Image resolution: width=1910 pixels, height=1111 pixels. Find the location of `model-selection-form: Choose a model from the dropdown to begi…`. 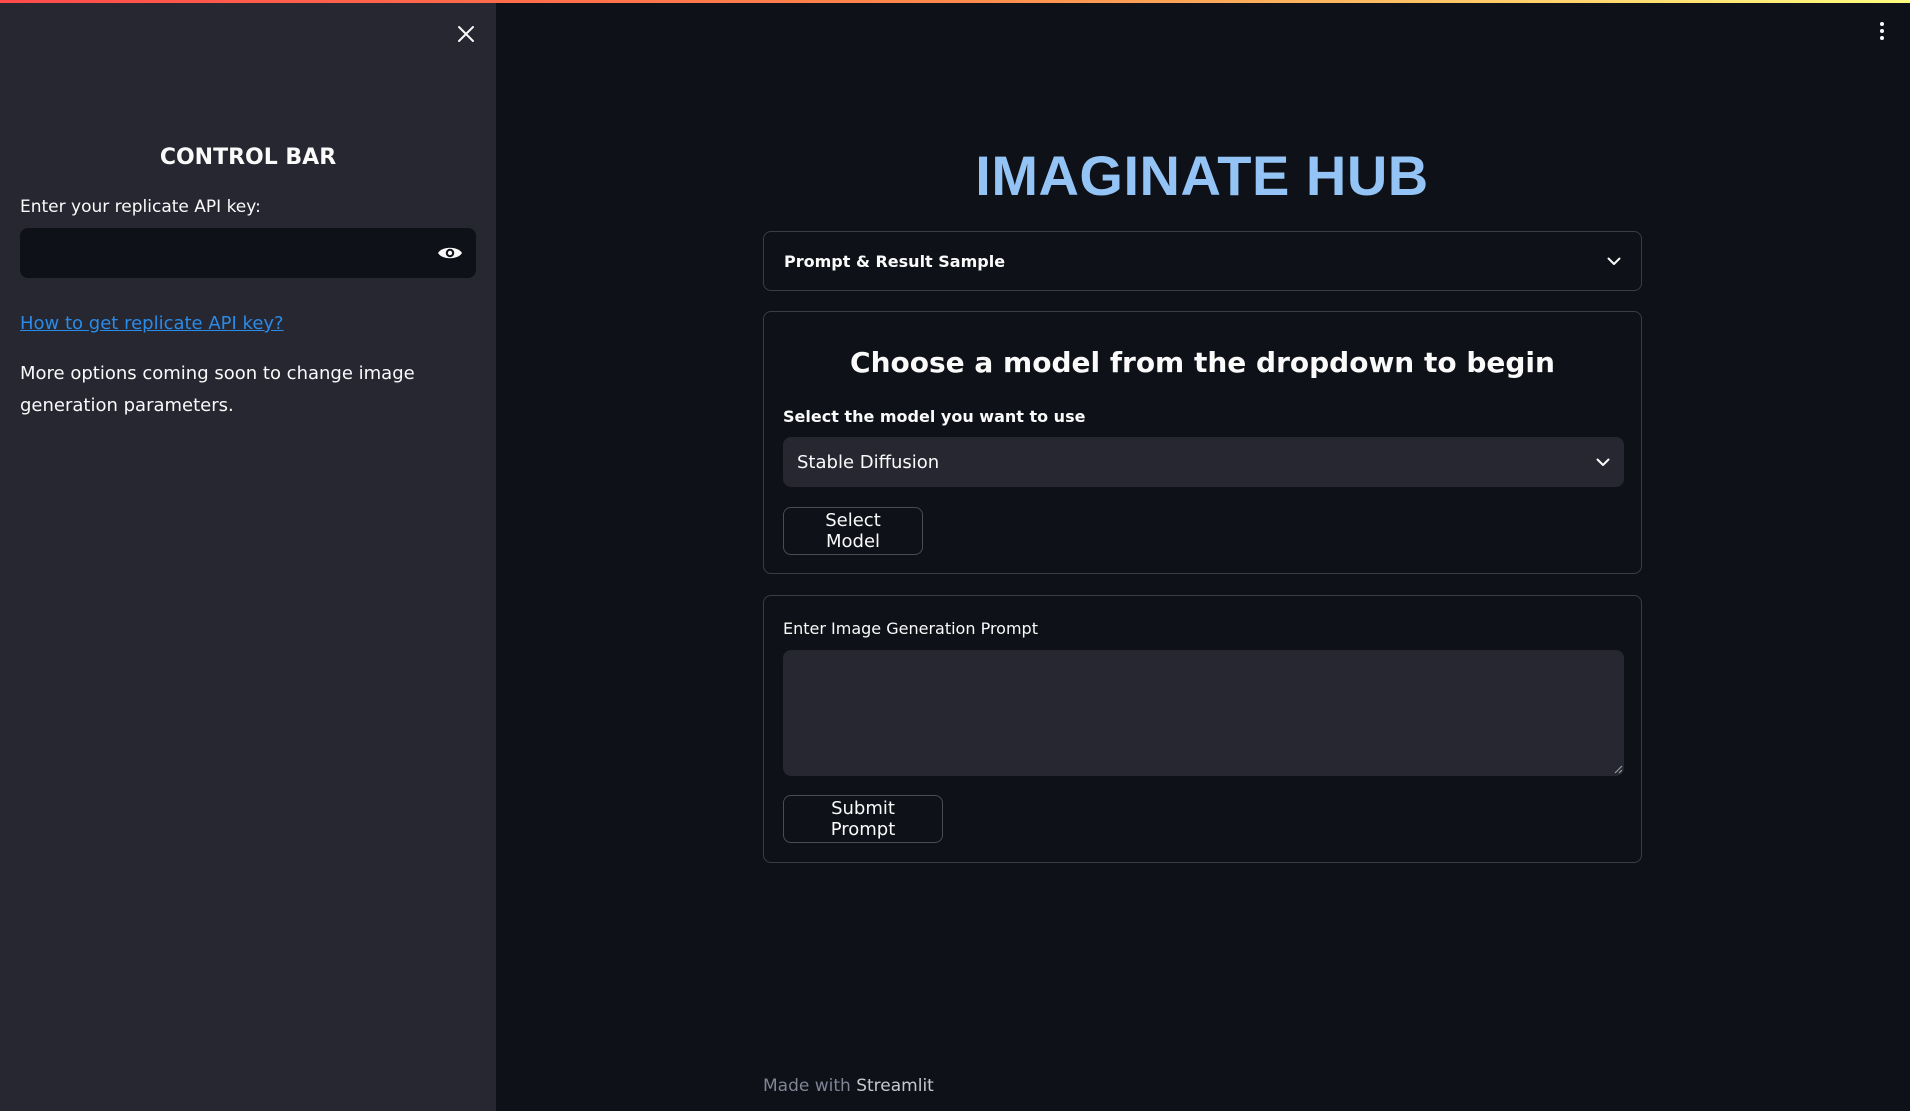

model-selection-form: Choose a model from the dropdown to begi… is located at coordinates (1202, 442).